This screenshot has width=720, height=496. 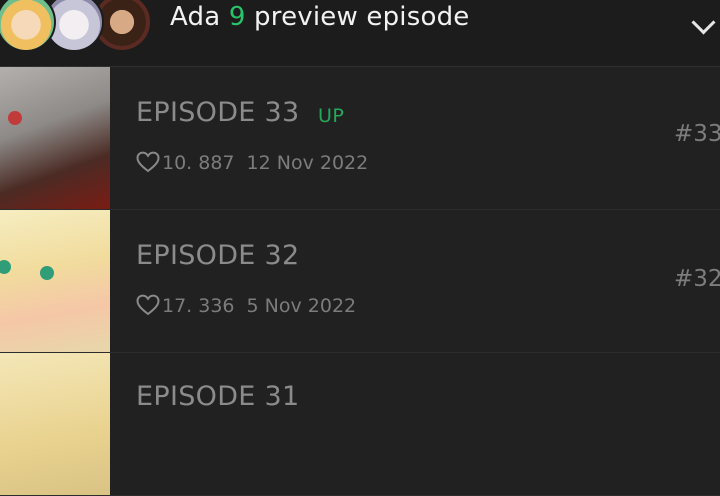 I want to click on up-badge: UP, so click(x=331, y=116).